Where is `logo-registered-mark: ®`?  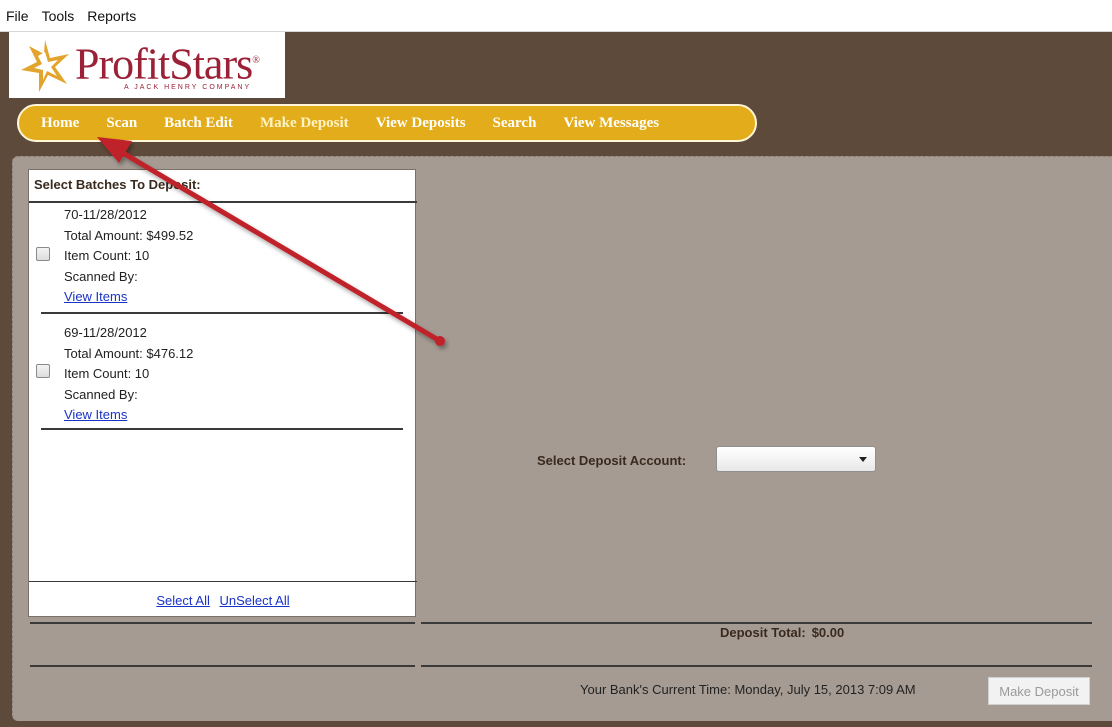 logo-registered-mark: ® is located at coordinates (256, 60).